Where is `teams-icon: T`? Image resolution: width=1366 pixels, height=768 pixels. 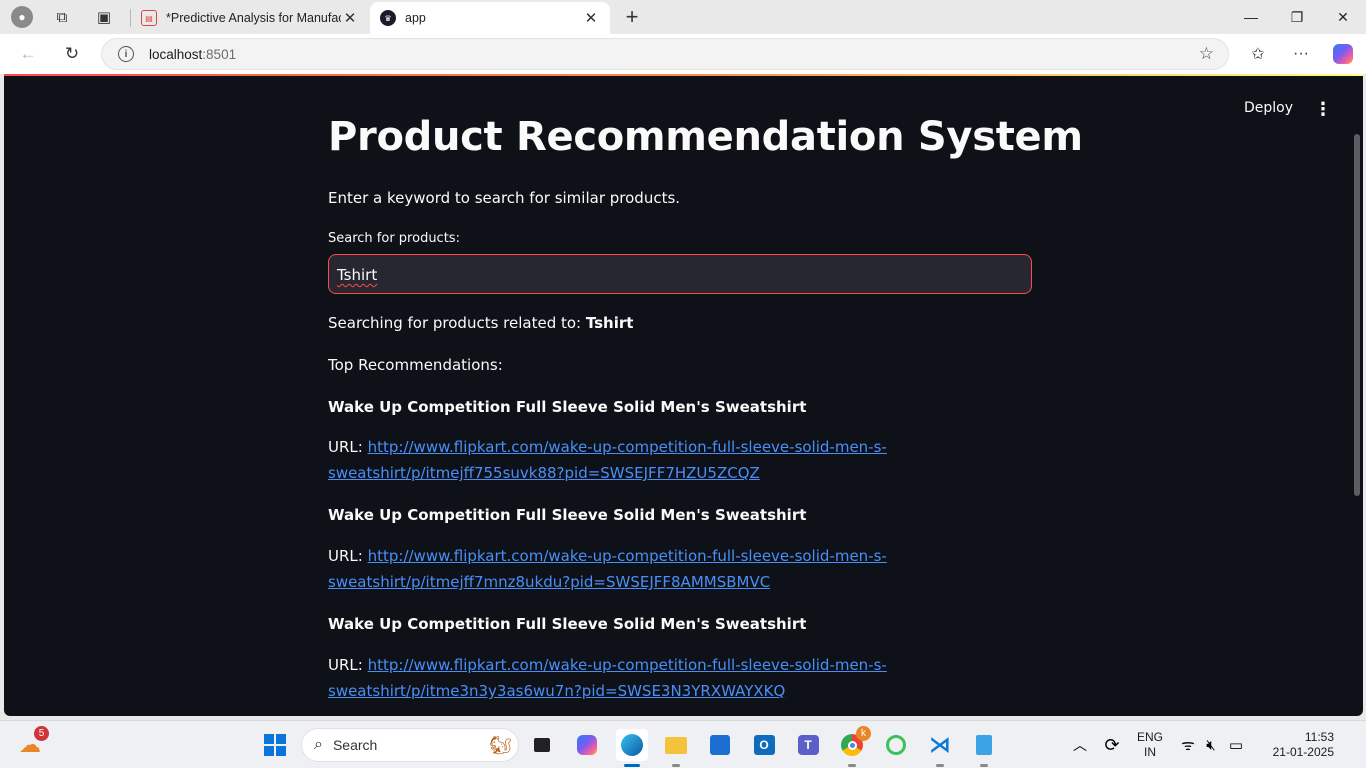 teams-icon: T is located at coordinates (808, 745).